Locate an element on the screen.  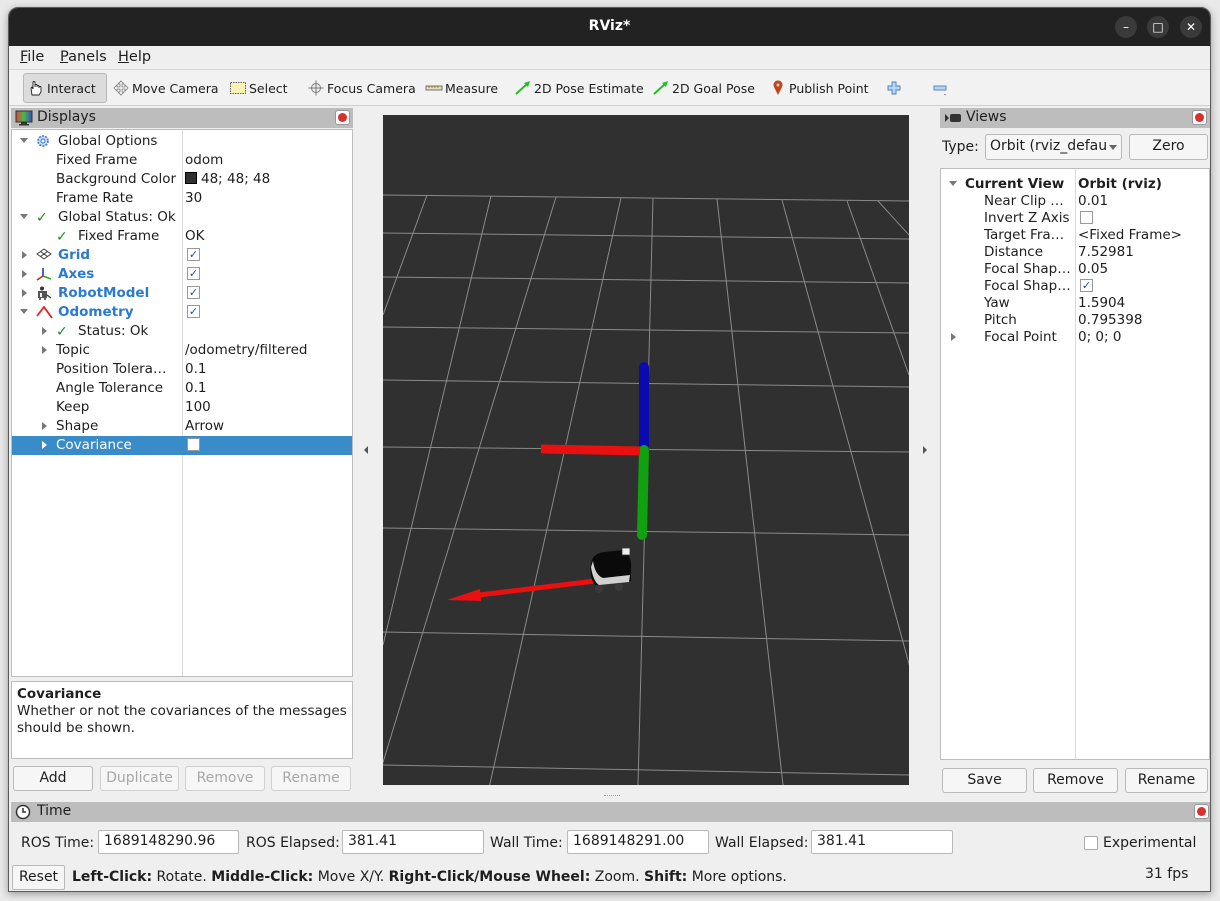
tool-2d-pose-estimate: 2D Pose Estimate is located at coordinates (579, 88).